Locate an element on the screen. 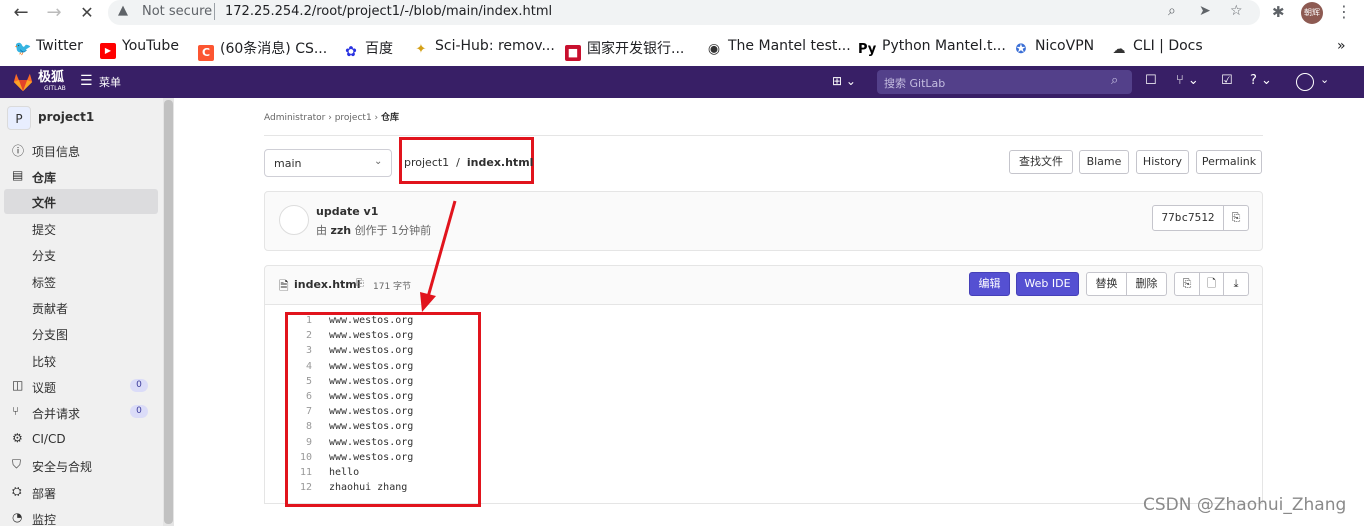 Image resolution: width=1364 pixels, height=531 pixels. back-arrow-icon: ← is located at coordinates (21, 13).